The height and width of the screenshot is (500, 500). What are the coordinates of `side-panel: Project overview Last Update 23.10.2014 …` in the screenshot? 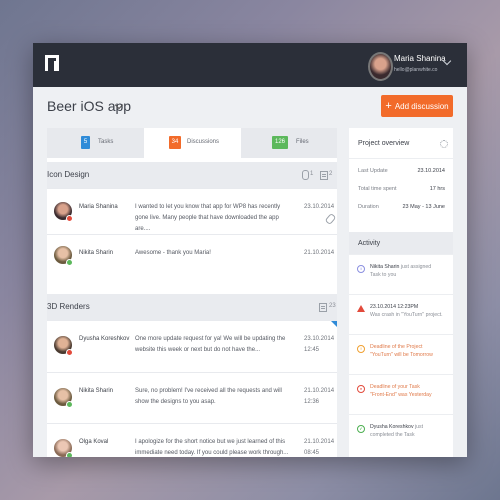 It's located at (401, 292).